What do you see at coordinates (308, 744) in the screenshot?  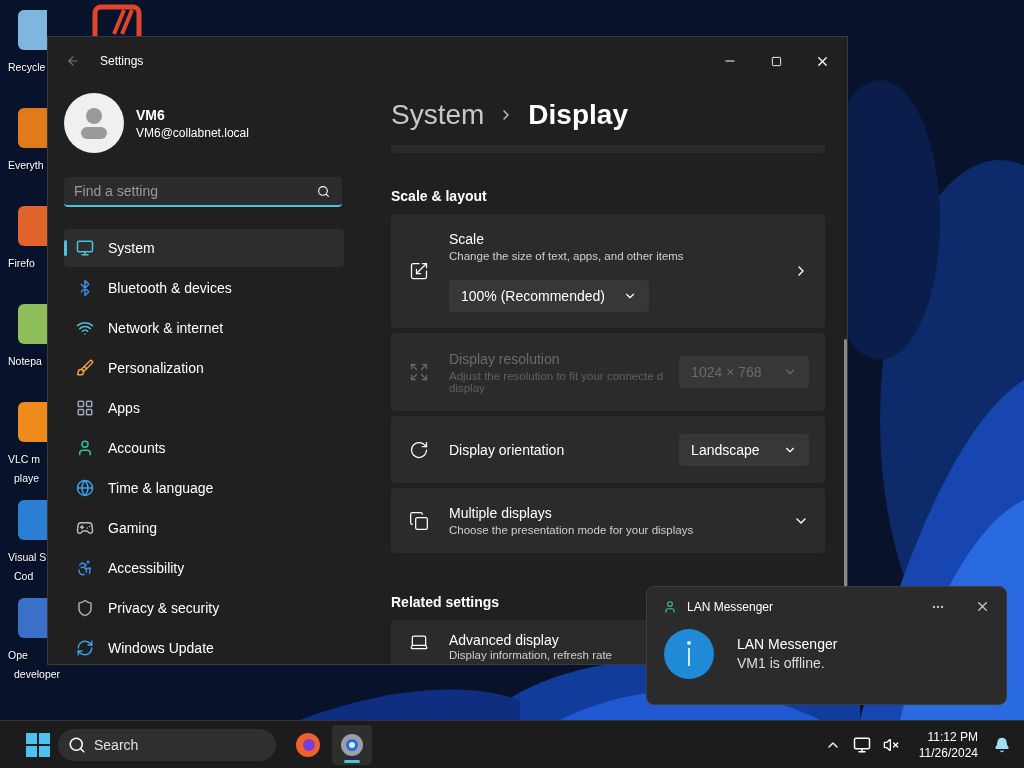 I see `browser-icon` at bounding box center [308, 744].